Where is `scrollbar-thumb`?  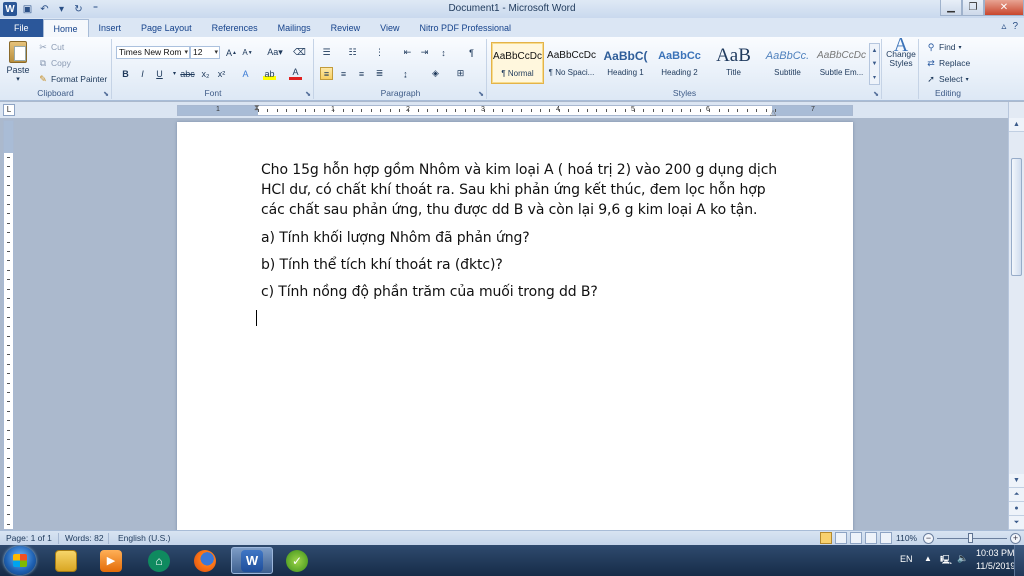
scrollbar-thumb is located at coordinates (1016, 217).